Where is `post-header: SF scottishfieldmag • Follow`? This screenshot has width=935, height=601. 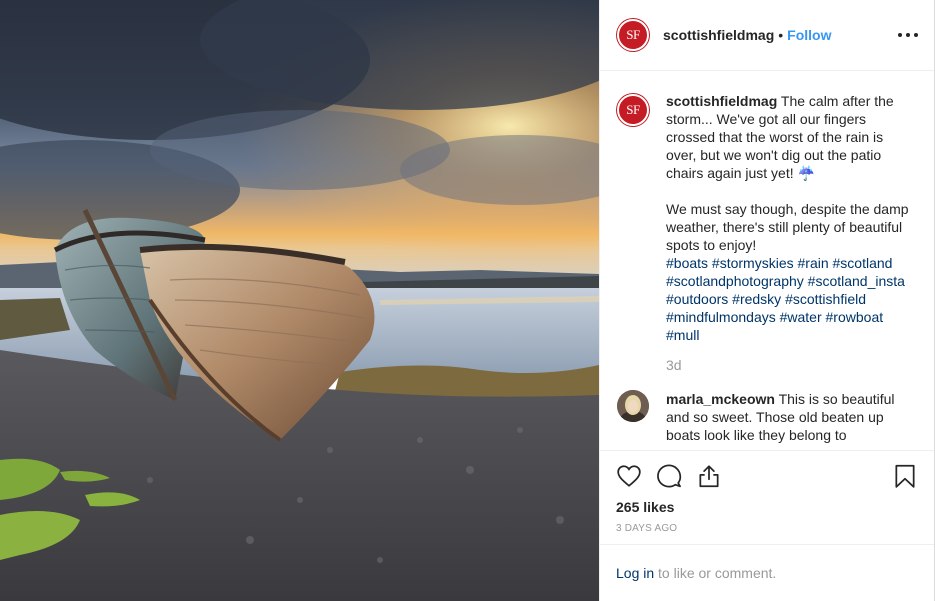 post-header: SF scottishfieldmag • Follow is located at coordinates (767, 35).